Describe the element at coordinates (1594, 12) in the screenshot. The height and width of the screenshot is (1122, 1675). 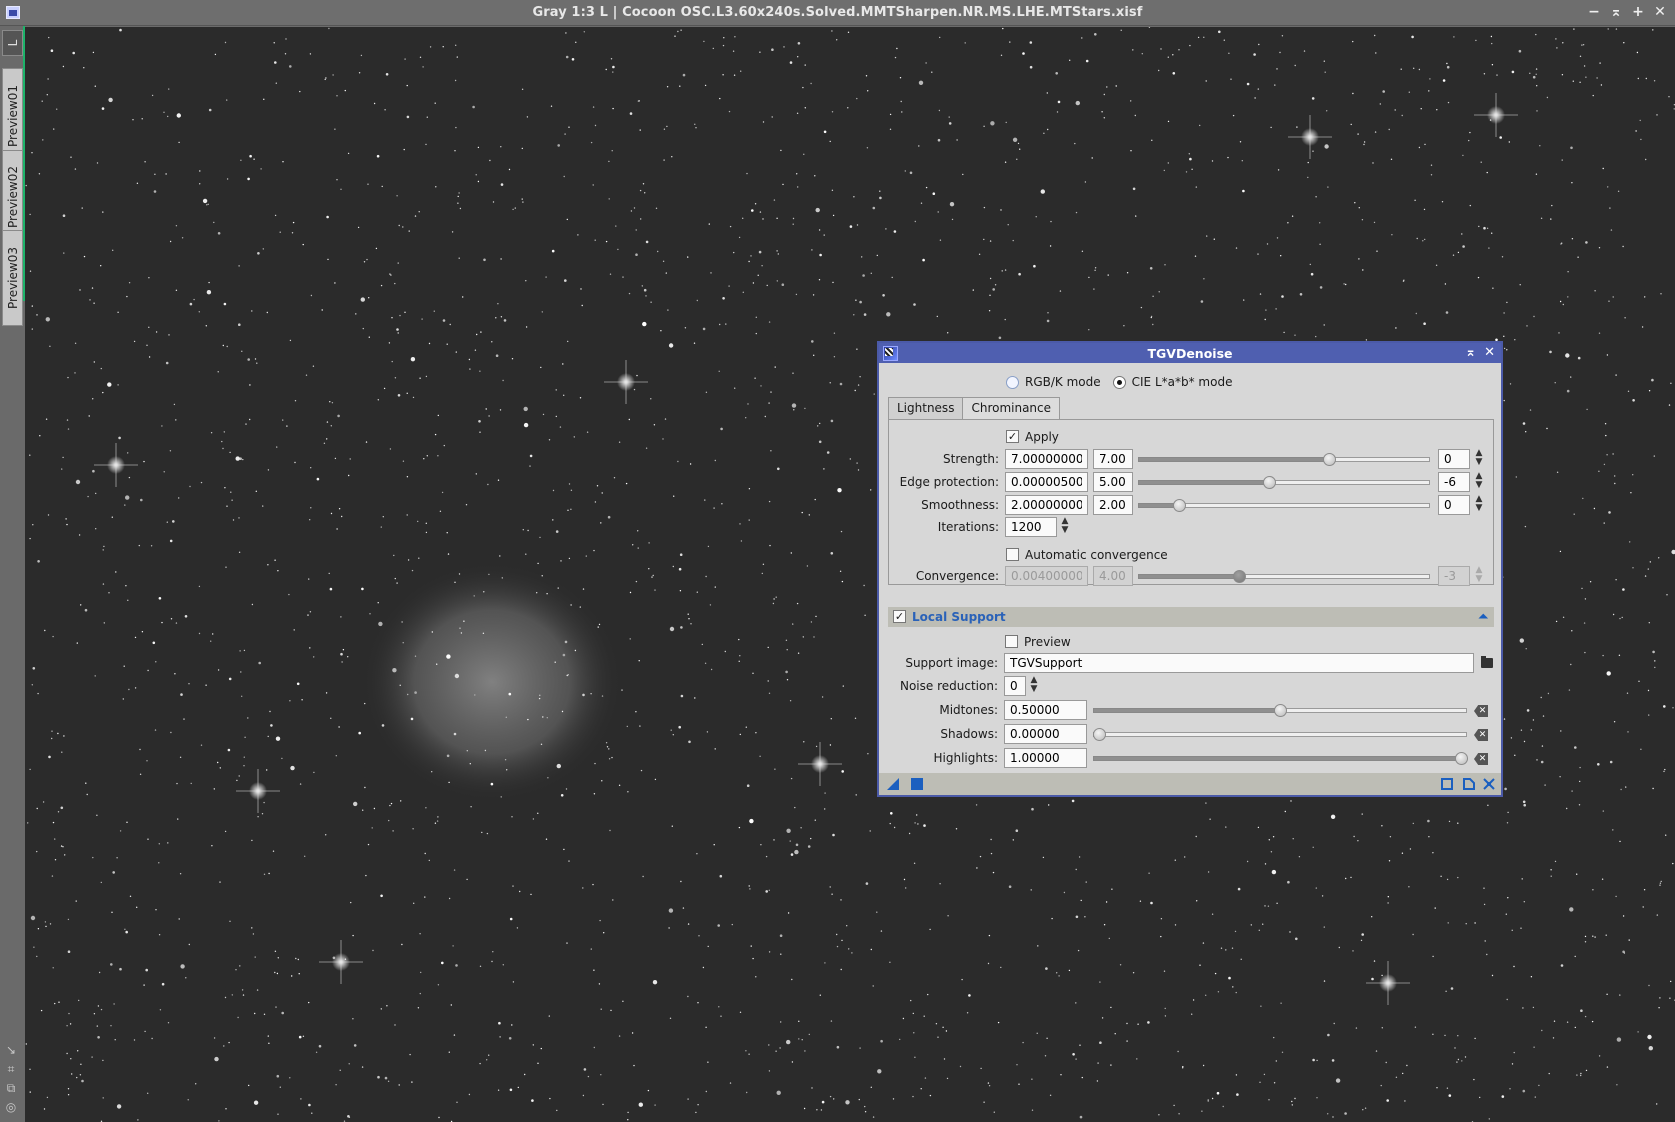
I see `minimize-button: −` at that location.